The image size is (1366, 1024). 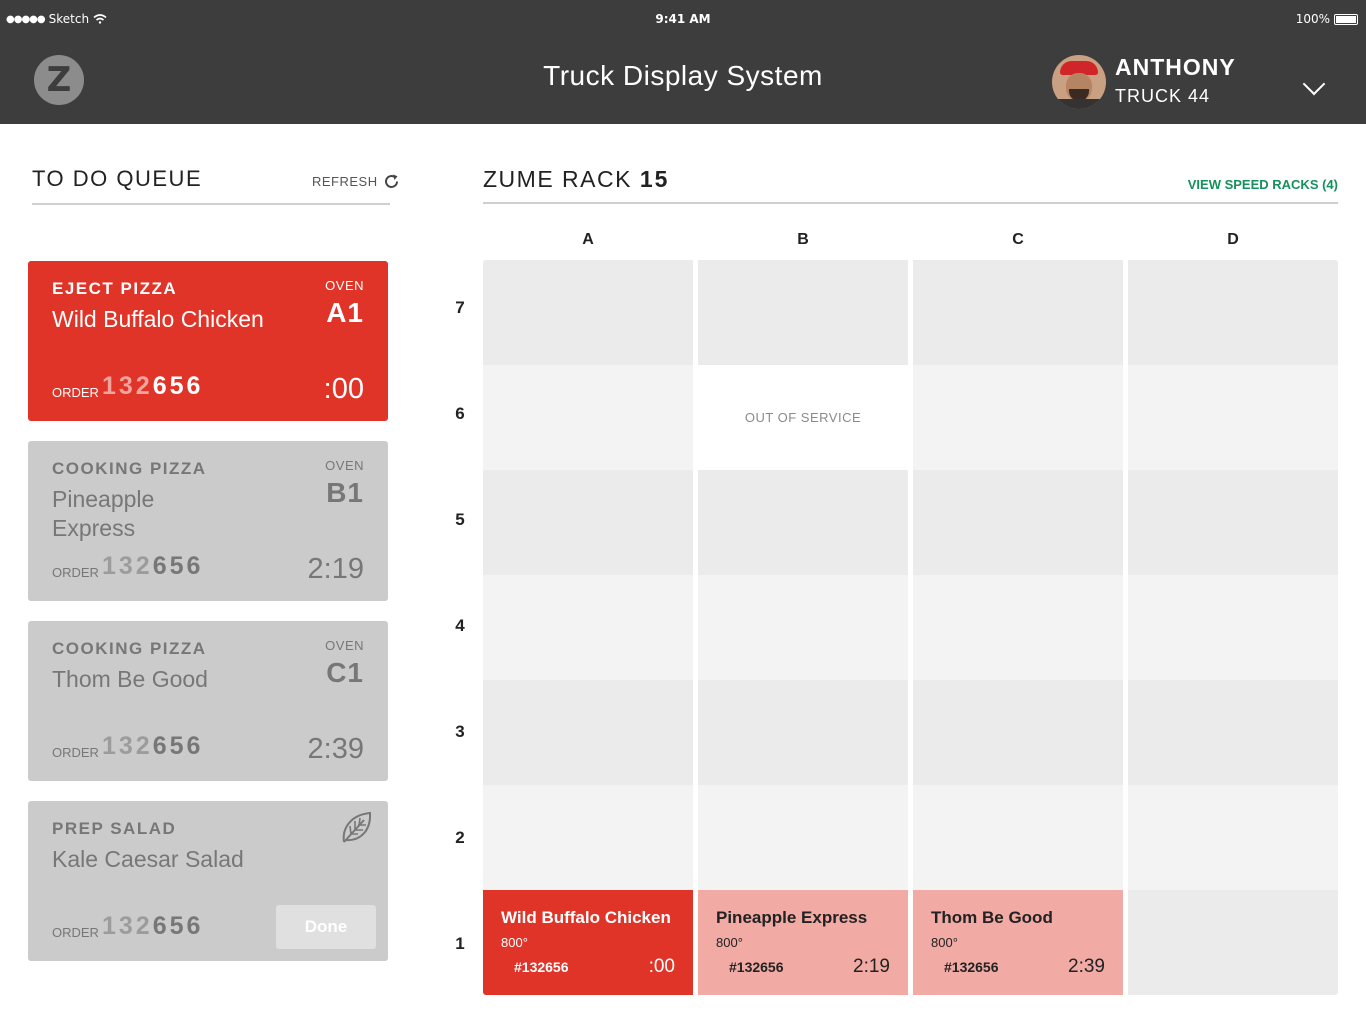 What do you see at coordinates (345, 312) in the screenshot?
I see `oven-slot: A1` at bounding box center [345, 312].